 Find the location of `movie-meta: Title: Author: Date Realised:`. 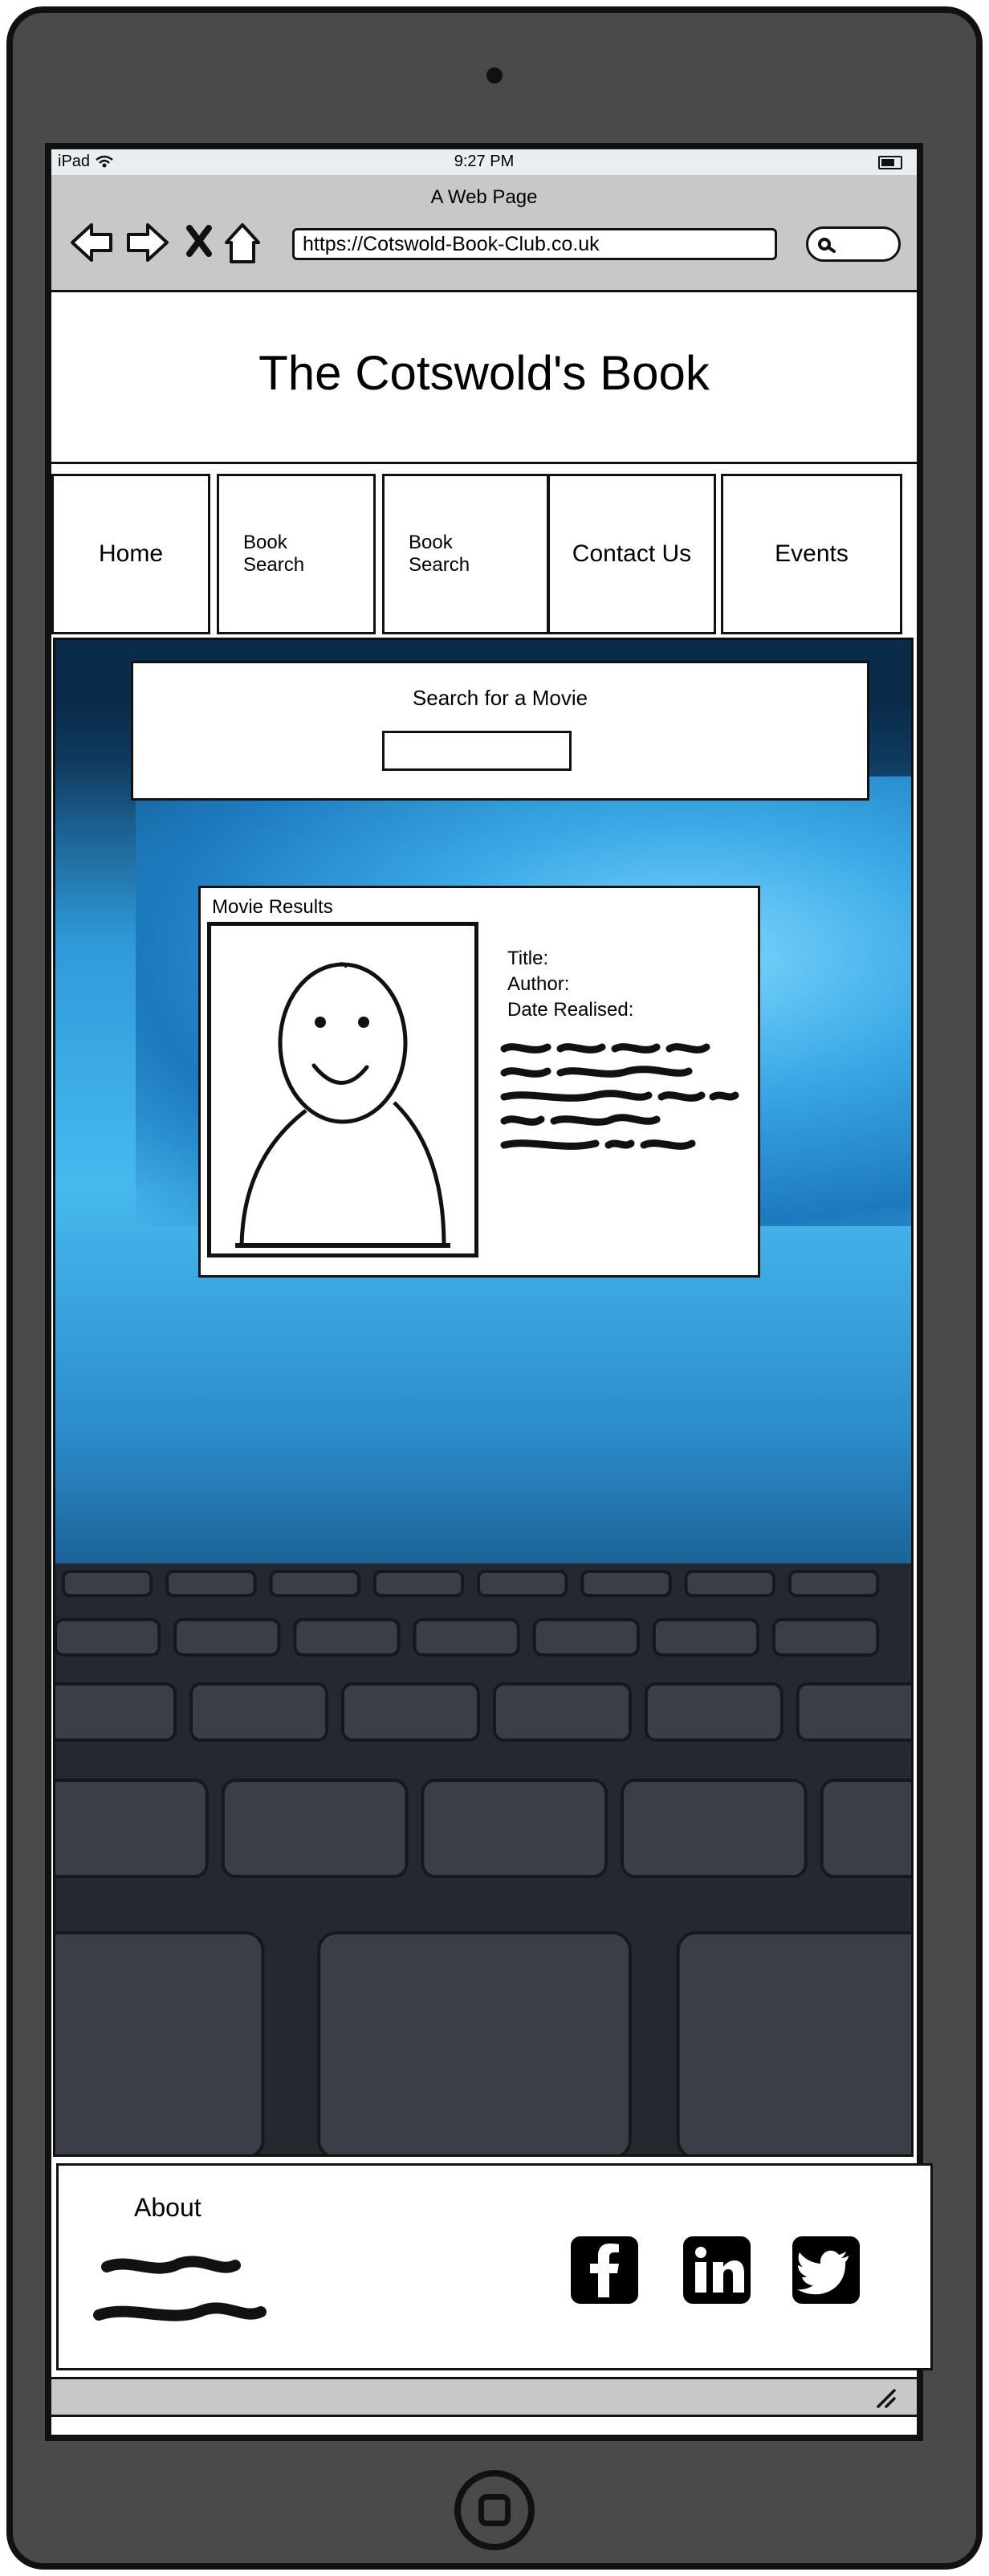

movie-meta: Title: Author: Date Realised: is located at coordinates (570, 984).